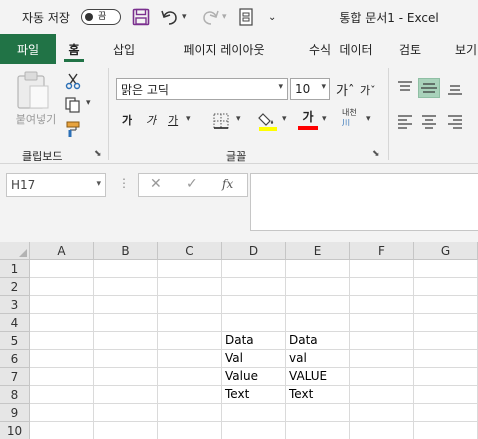  Describe the element at coordinates (62, 413) in the screenshot. I see `cell-a9` at that location.